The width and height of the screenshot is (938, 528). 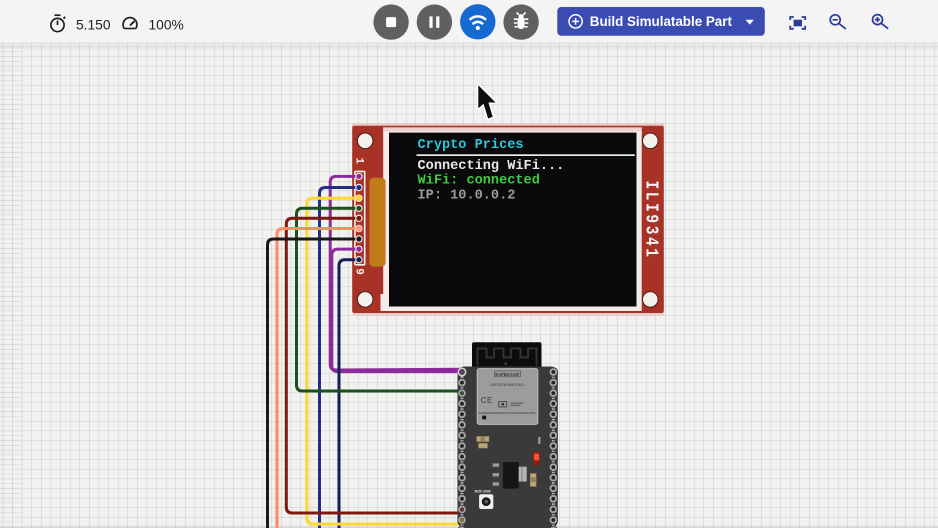 What do you see at coordinates (359, 161) in the screenshot?
I see `svg-text: 1` at bounding box center [359, 161].